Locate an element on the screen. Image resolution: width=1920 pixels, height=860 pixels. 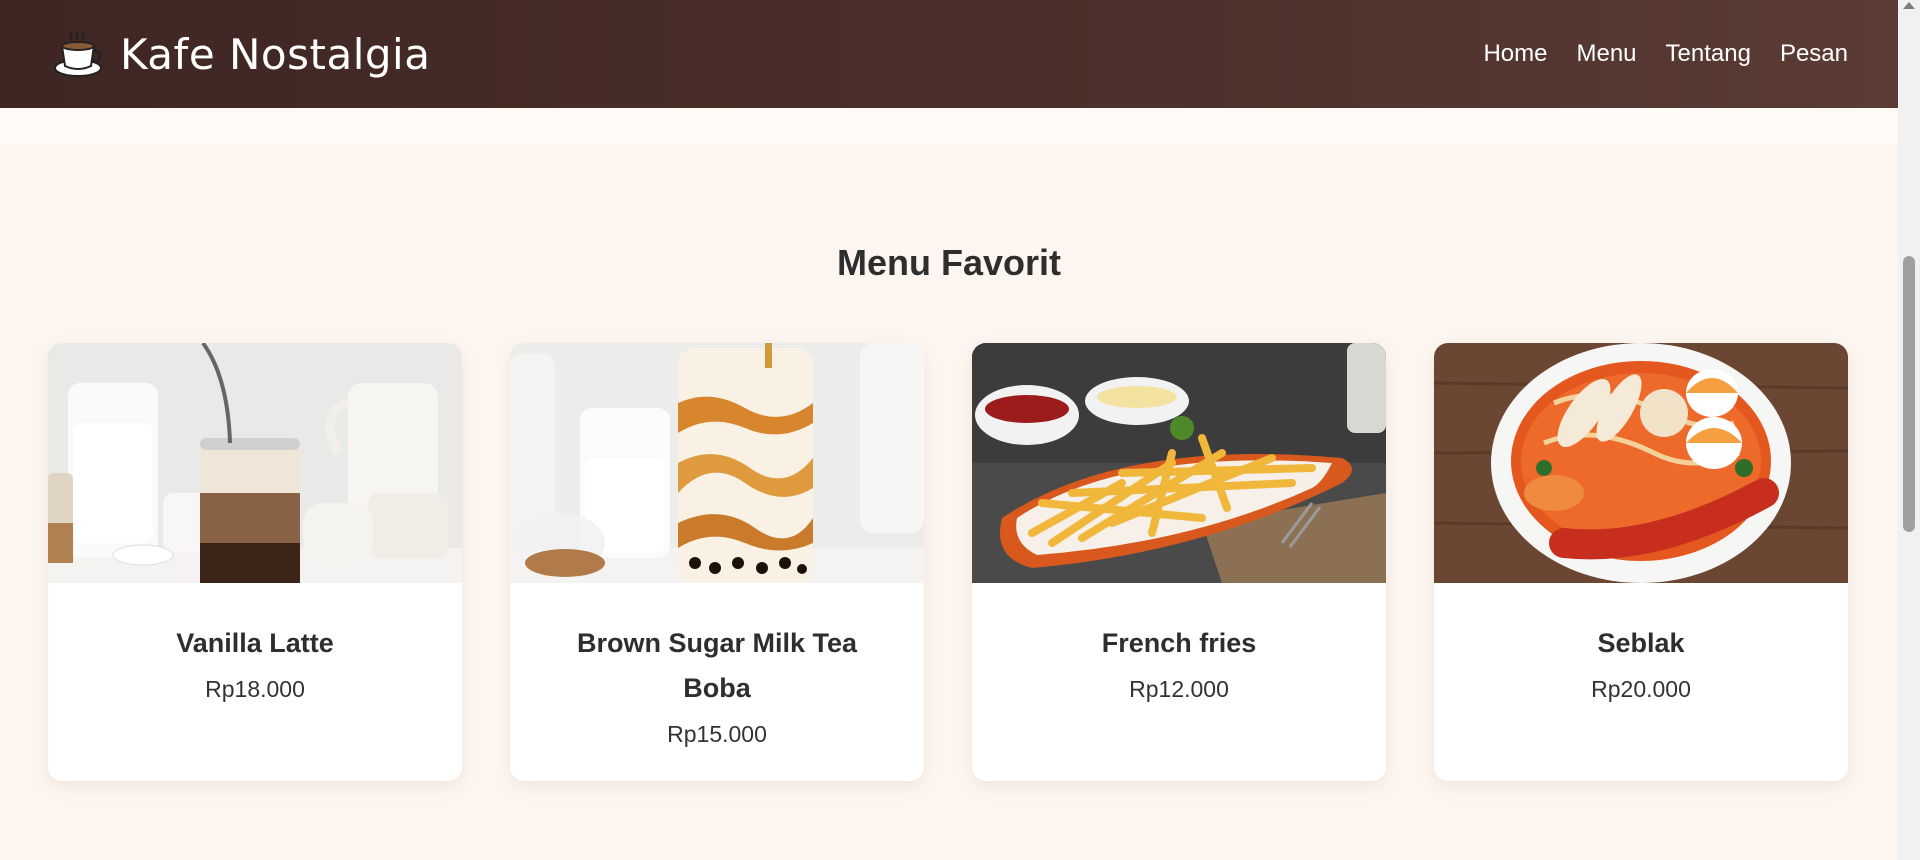
menu-item-price: Rp12.000 is located at coordinates (1179, 689).